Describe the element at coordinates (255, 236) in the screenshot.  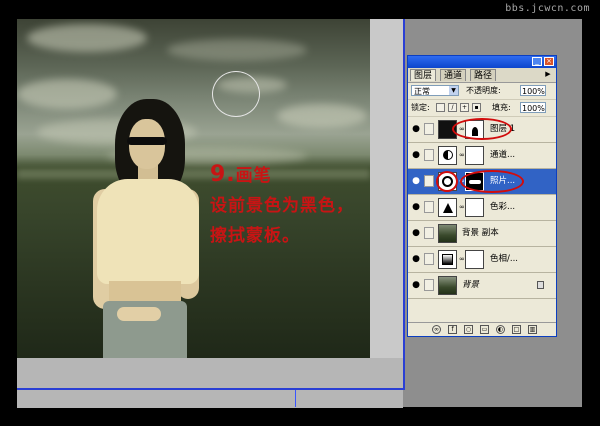
I see `annotation-line: 擦拭蒙板。` at that location.